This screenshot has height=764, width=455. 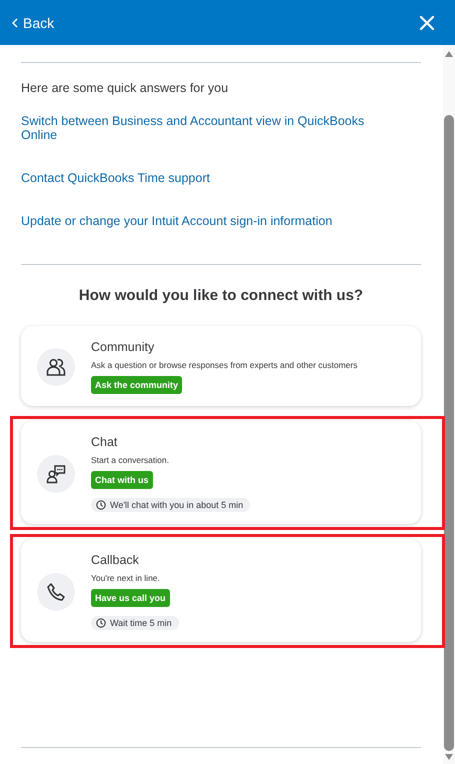 I want to click on wait-time-text: We'll chat with you in about 5 min, so click(x=177, y=505).